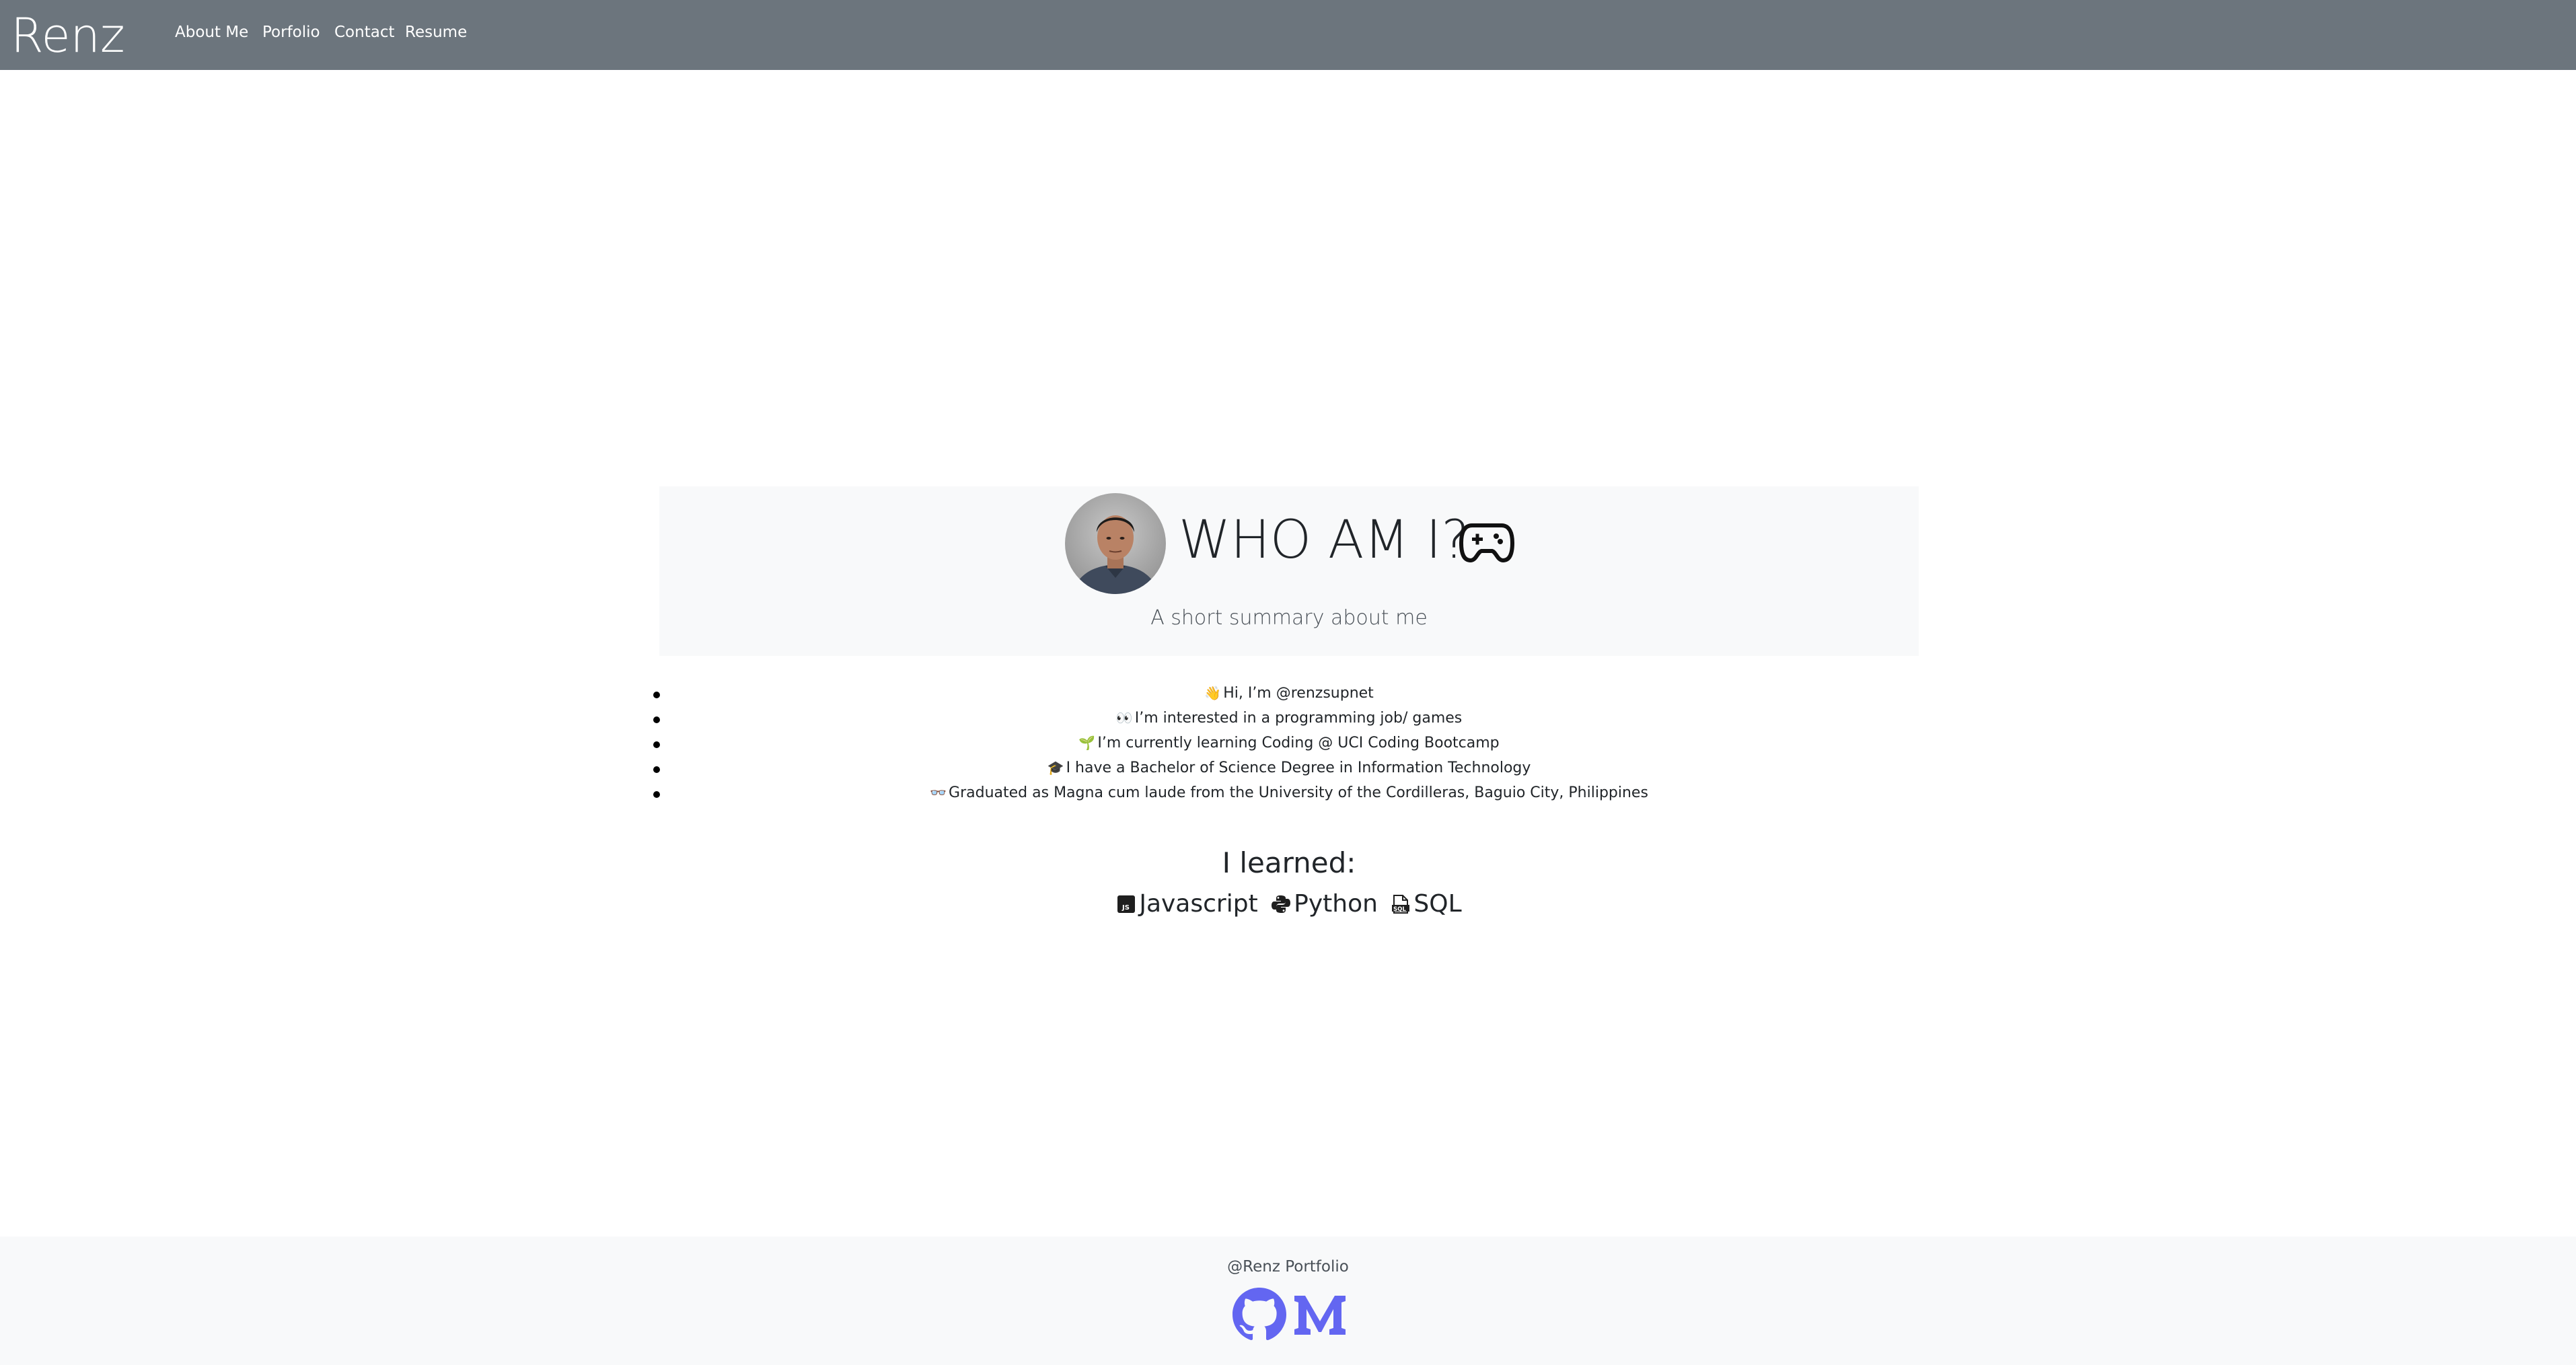 This screenshot has height=1365, width=2576. I want to click on brand-logo: Renz, so click(68, 35).